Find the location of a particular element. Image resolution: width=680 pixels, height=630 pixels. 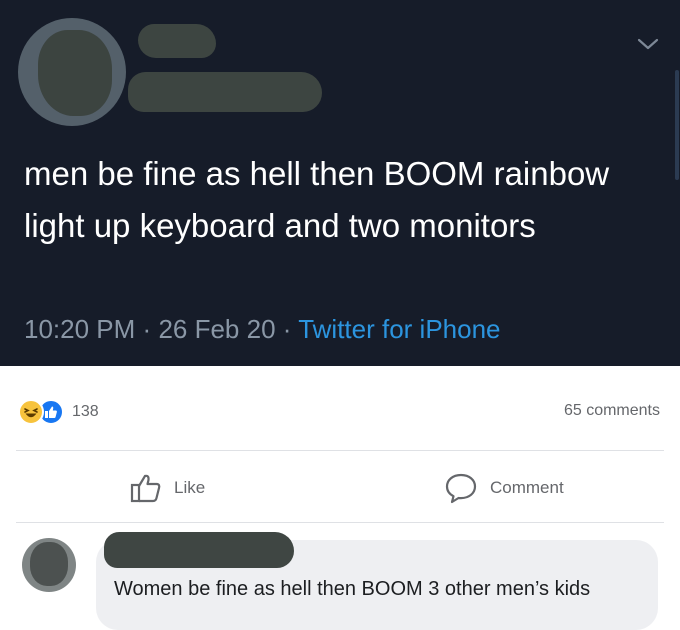

commenter-name-redaction is located at coordinates (199, 550).